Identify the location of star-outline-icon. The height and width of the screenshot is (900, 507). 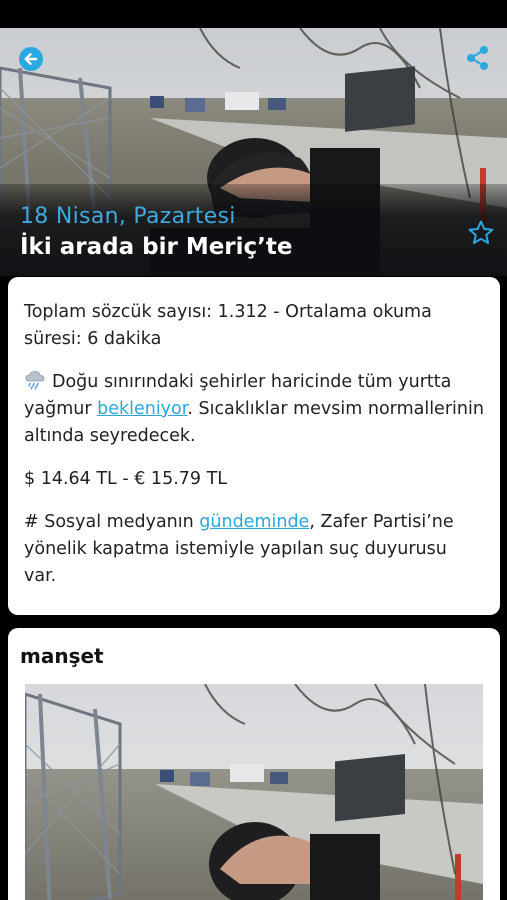
(481, 232).